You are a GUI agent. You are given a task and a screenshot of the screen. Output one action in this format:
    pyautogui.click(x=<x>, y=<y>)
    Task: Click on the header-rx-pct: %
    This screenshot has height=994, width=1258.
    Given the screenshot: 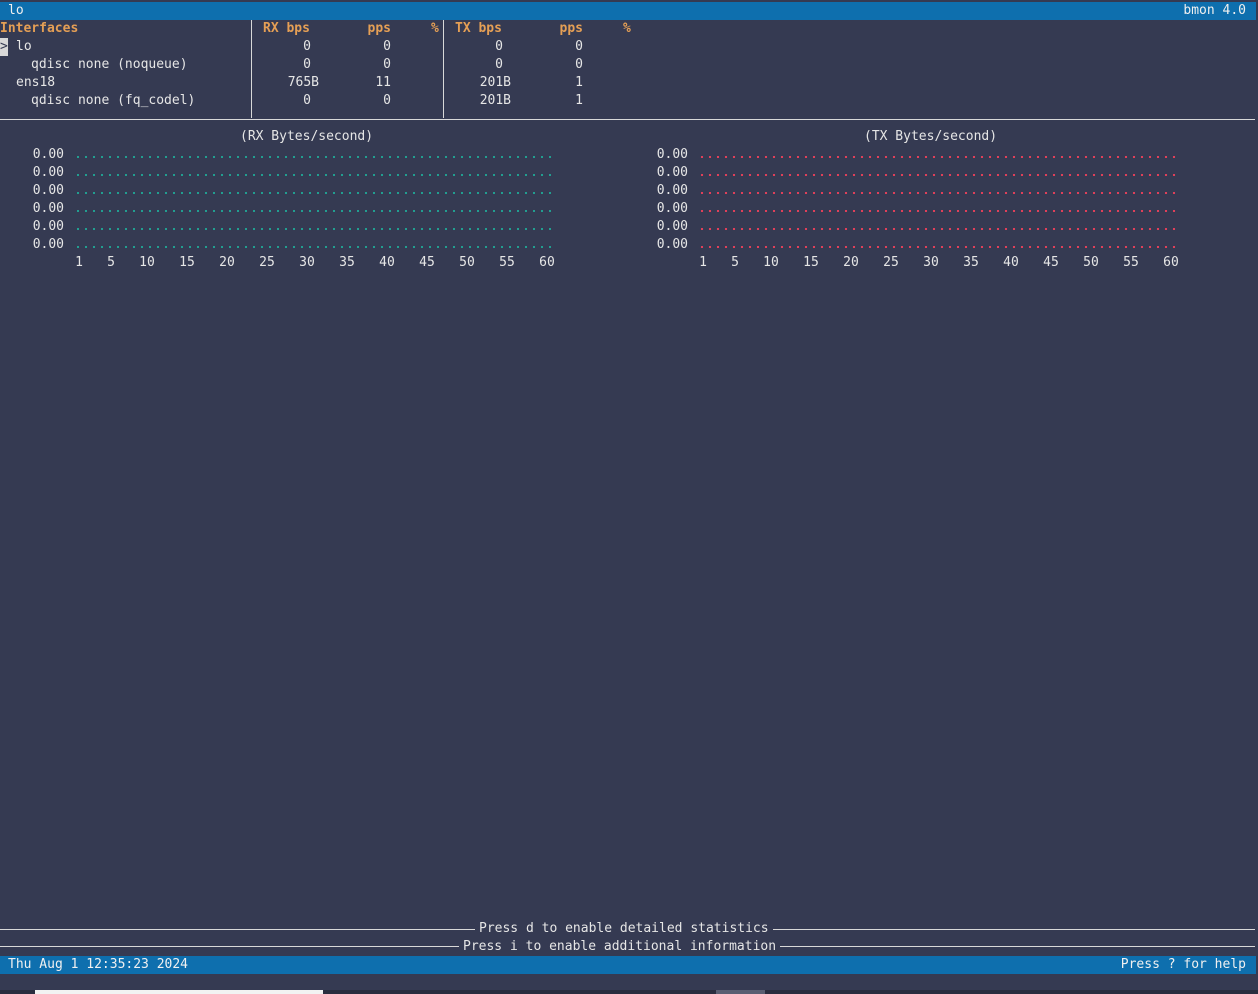 What is the action you would take?
    pyautogui.click(x=435, y=28)
    